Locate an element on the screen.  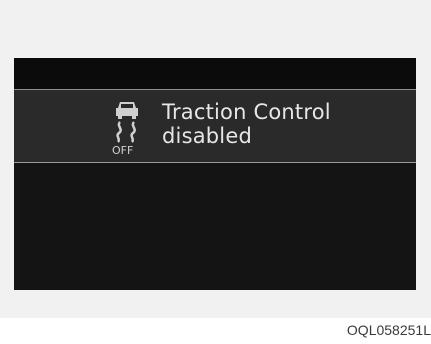
off-label: OFF is located at coordinates (122, 150).